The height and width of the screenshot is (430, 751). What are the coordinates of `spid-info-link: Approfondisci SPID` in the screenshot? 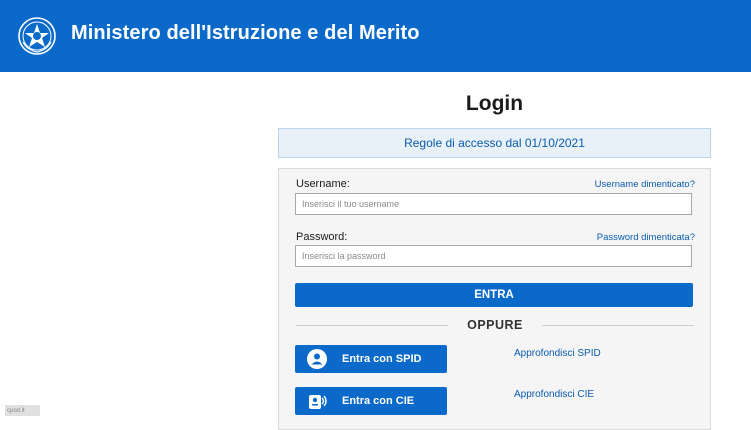 It's located at (557, 353).